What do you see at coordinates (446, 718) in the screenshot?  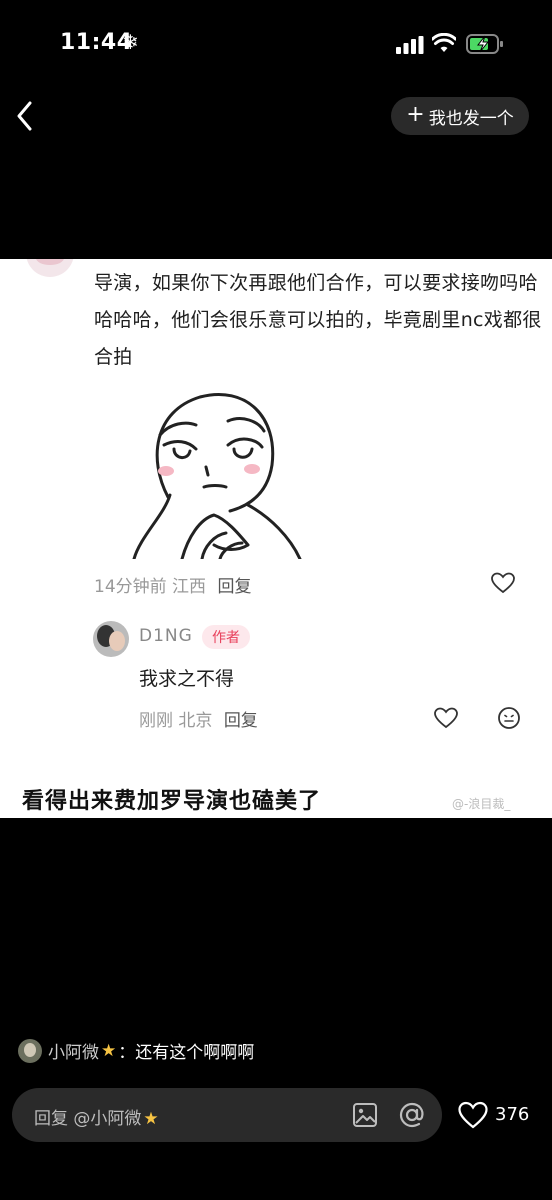 I see `reply-like-heart-icon` at bounding box center [446, 718].